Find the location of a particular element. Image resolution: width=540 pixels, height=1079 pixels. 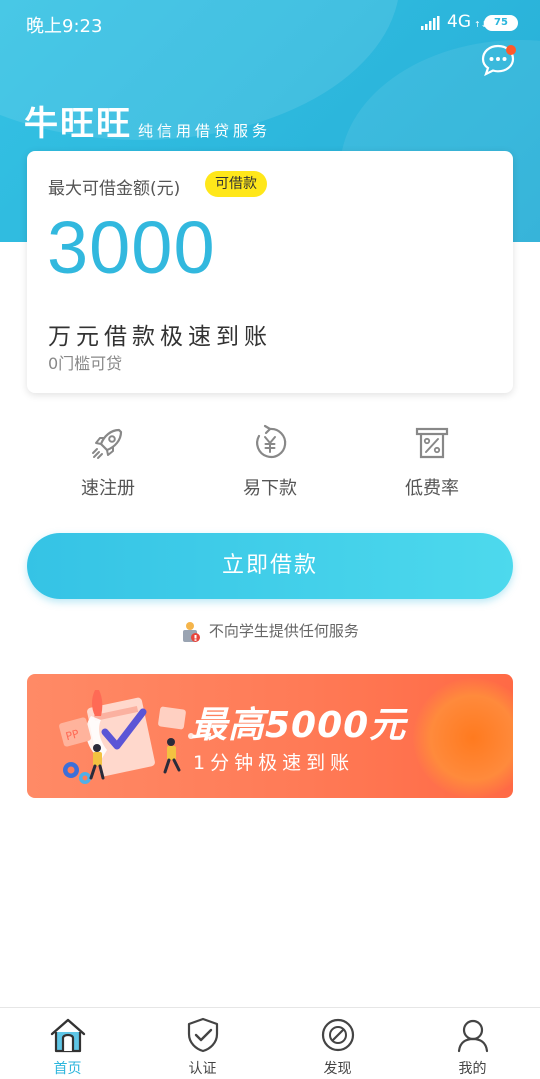

status-bar: 晚上9:23 4G ↑↓ 75 is located at coordinates (270, 24).